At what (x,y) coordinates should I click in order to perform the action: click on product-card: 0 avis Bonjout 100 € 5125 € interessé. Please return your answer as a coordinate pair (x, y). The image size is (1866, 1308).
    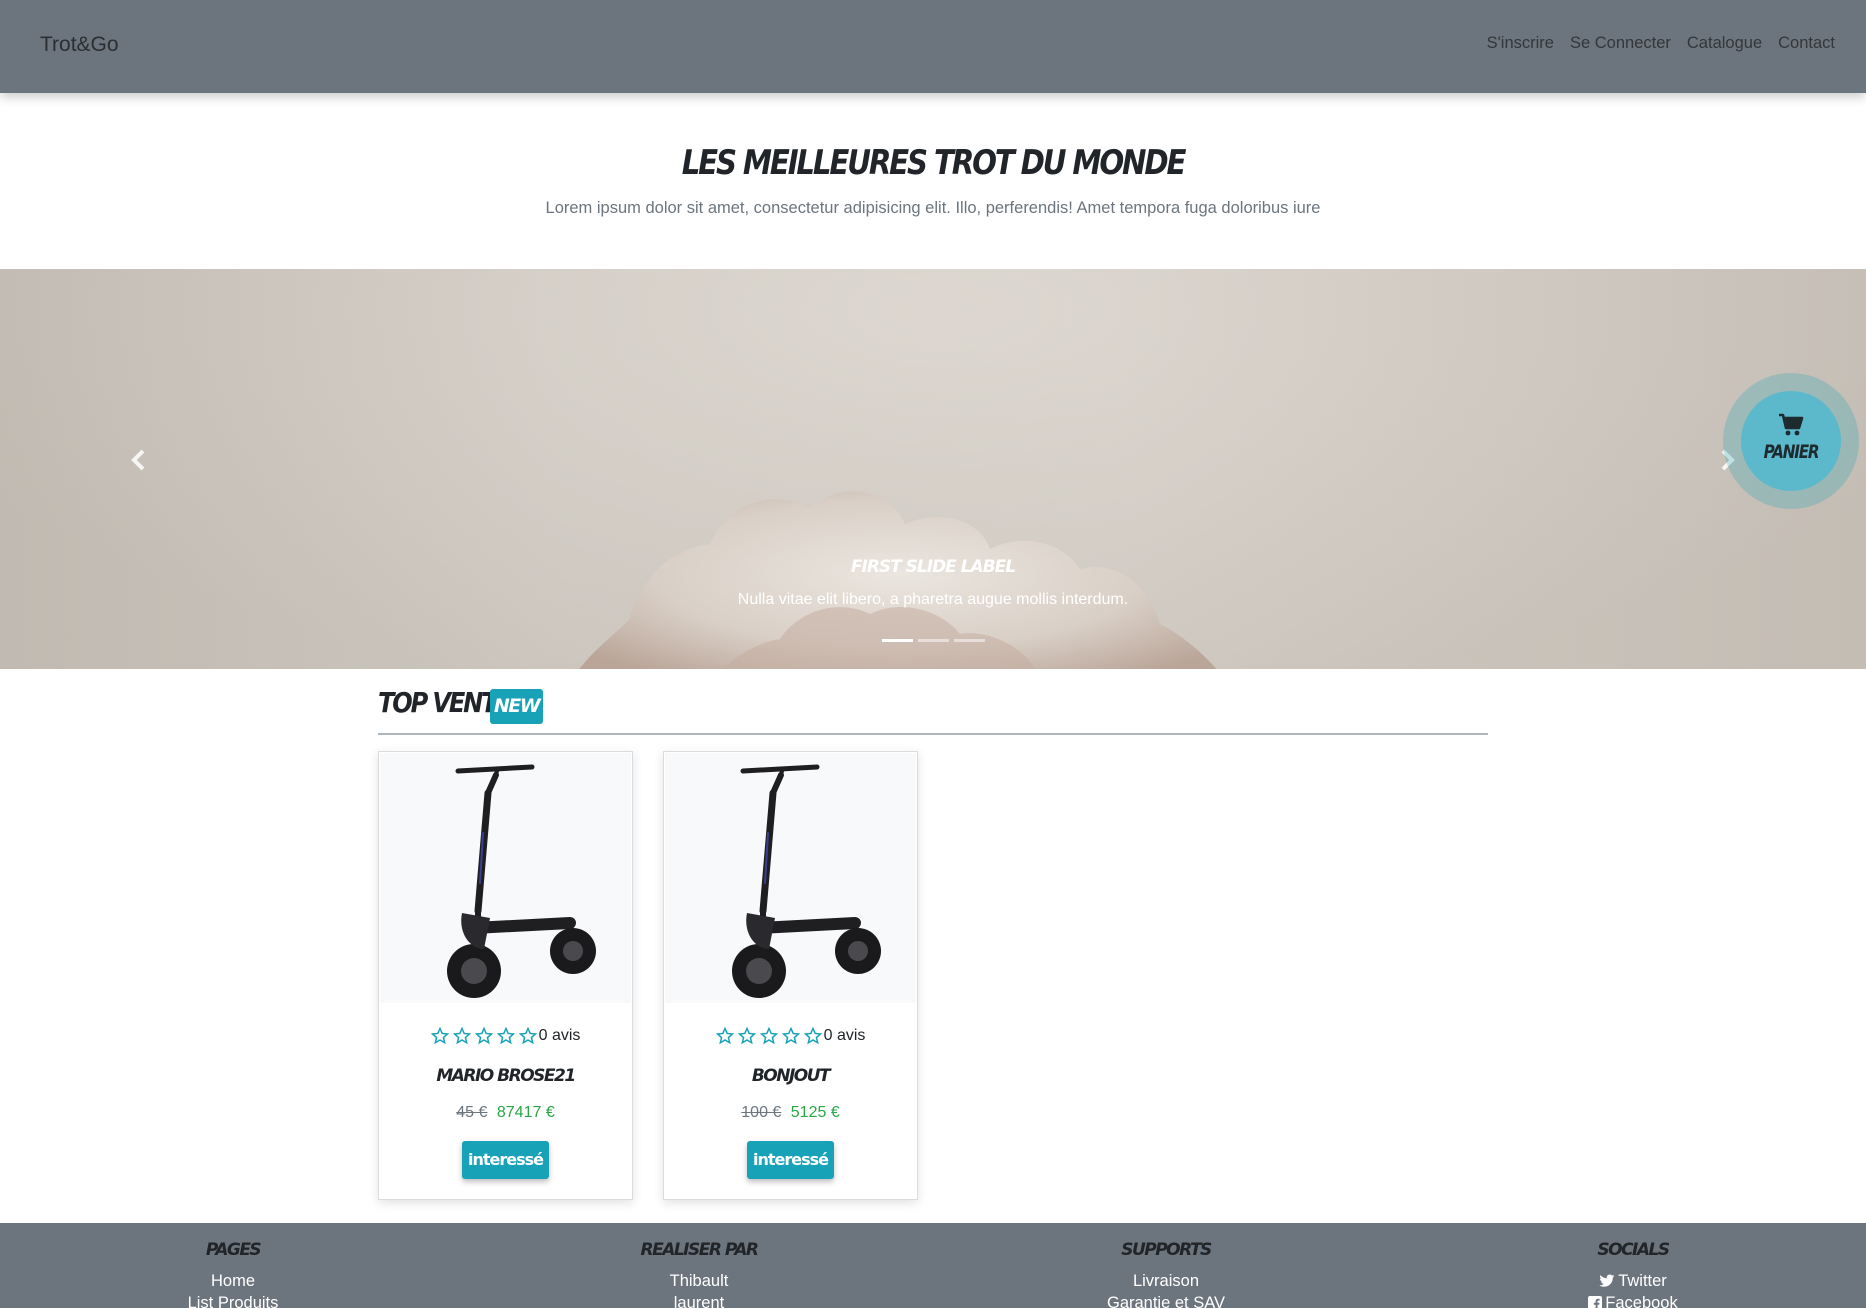
    Looking at the image, I should click on (790, 975).